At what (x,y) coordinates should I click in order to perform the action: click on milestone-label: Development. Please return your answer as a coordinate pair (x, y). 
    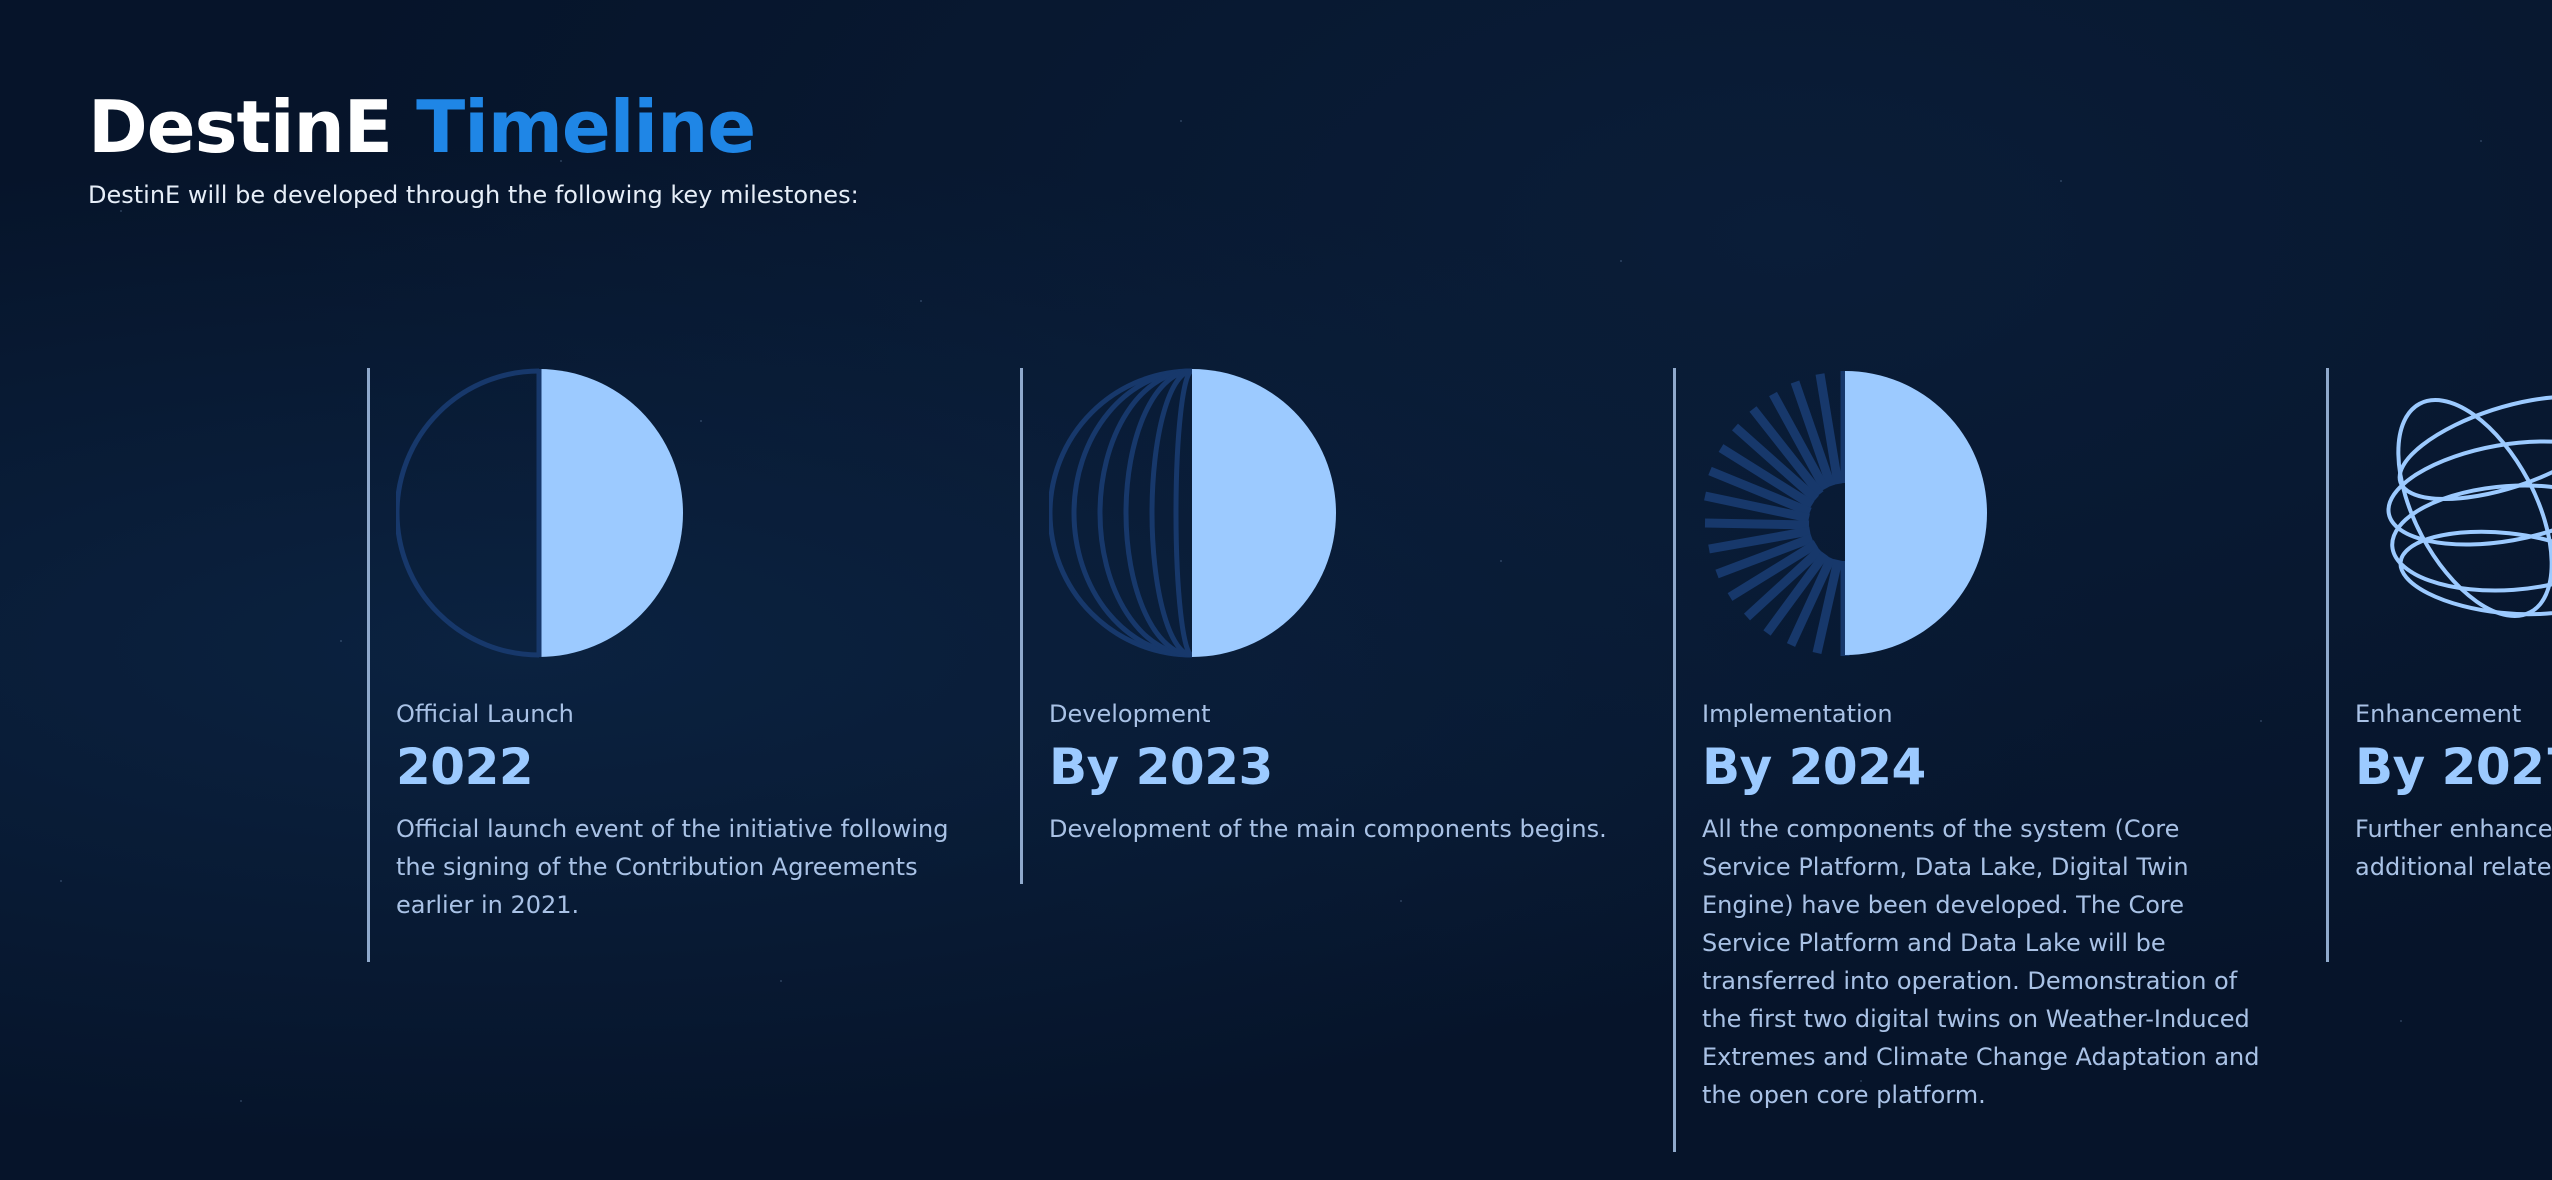
    Looking at the image, I should click on (1130, 714).